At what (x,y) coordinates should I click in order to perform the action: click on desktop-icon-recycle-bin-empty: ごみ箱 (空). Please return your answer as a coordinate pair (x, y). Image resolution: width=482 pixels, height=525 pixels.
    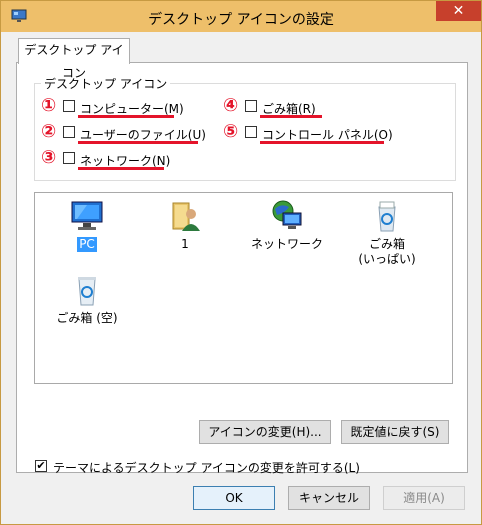
    Looking at the image, I should click on (87, 299).